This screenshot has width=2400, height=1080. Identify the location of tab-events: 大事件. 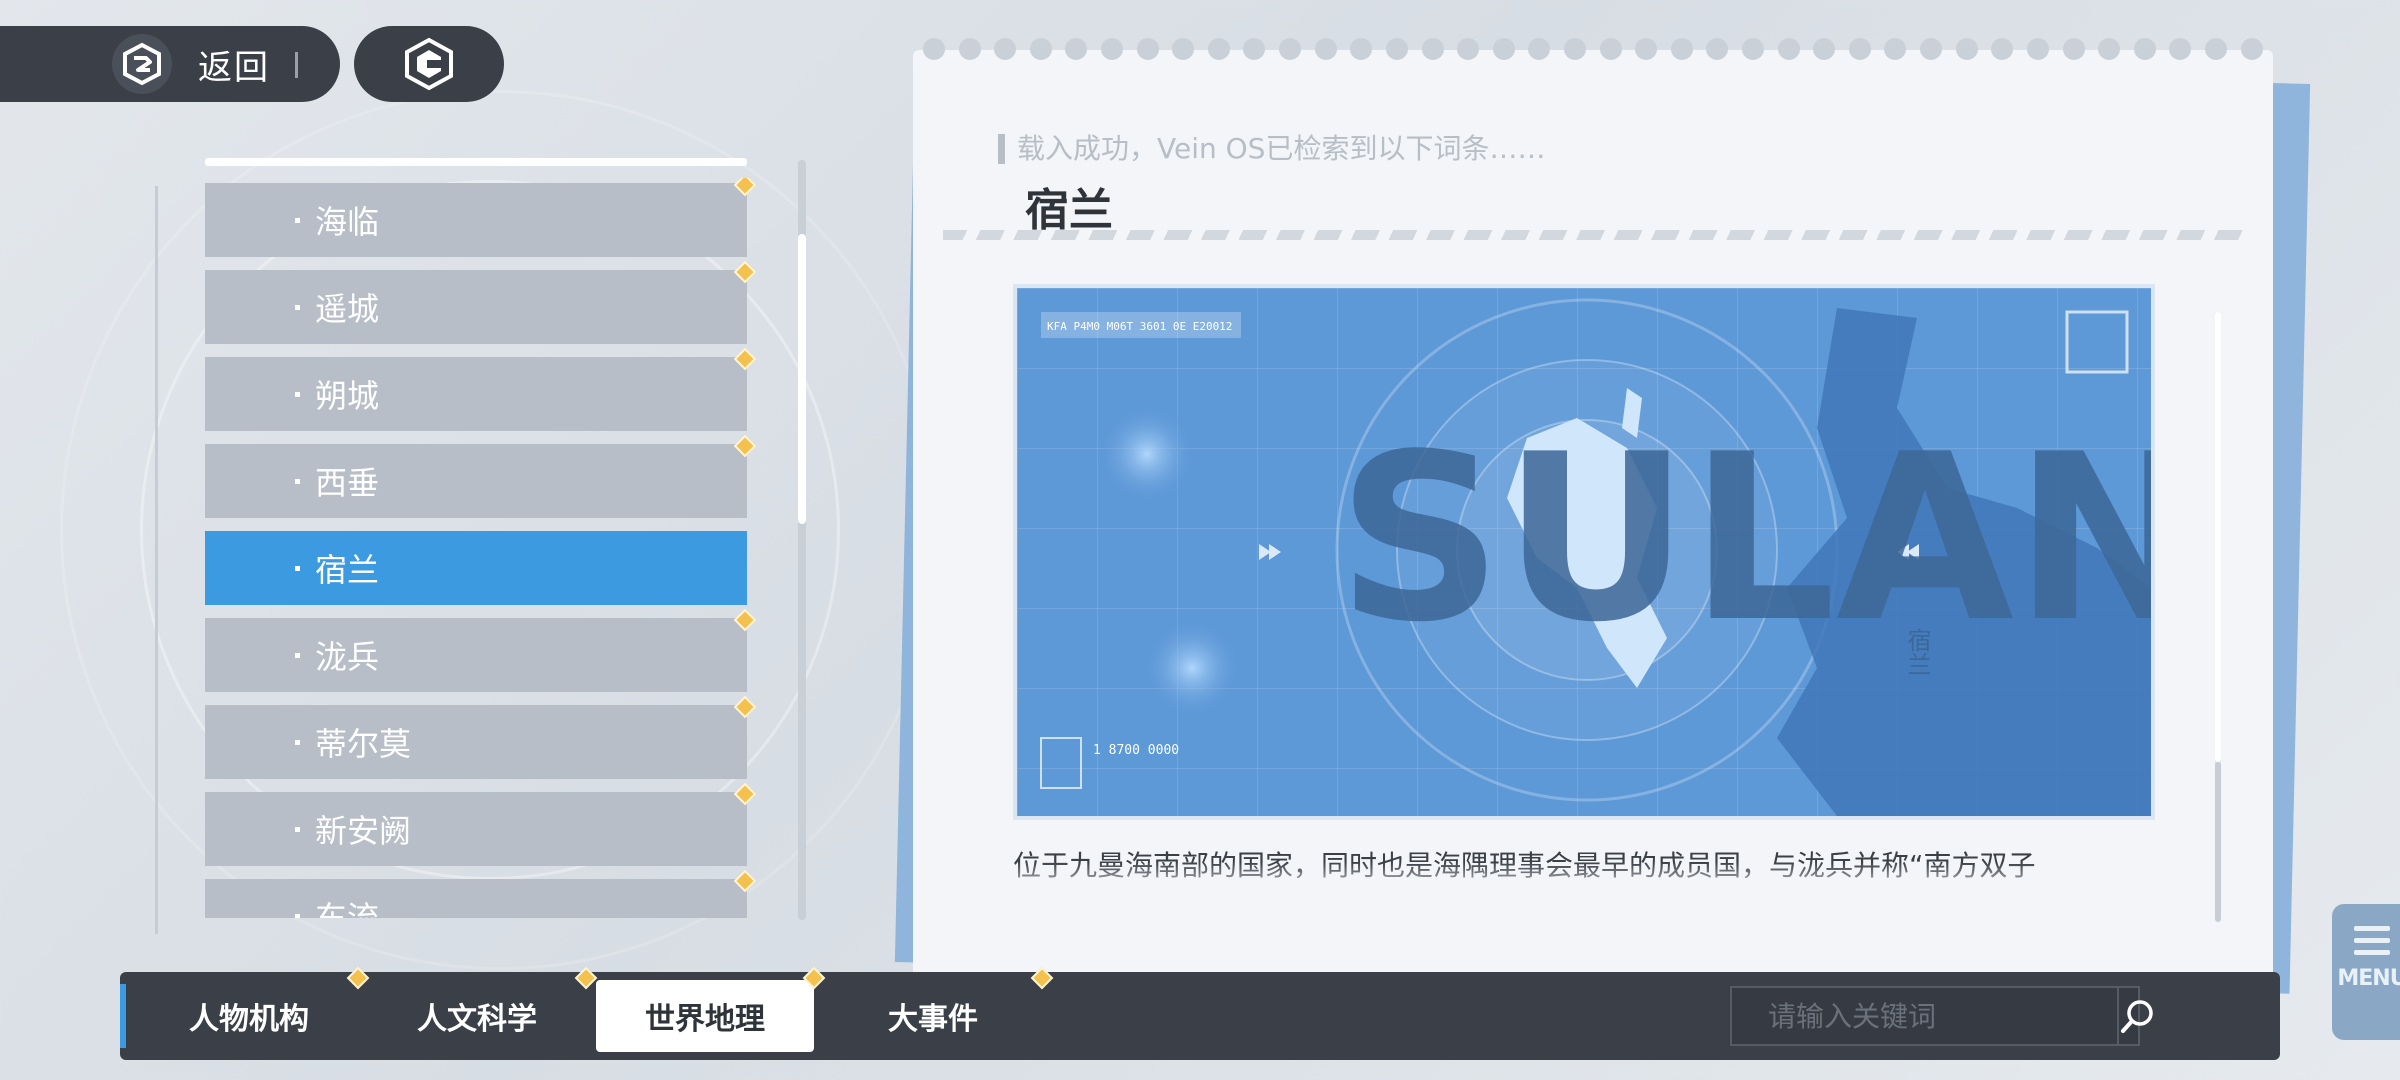
(939, 1009).